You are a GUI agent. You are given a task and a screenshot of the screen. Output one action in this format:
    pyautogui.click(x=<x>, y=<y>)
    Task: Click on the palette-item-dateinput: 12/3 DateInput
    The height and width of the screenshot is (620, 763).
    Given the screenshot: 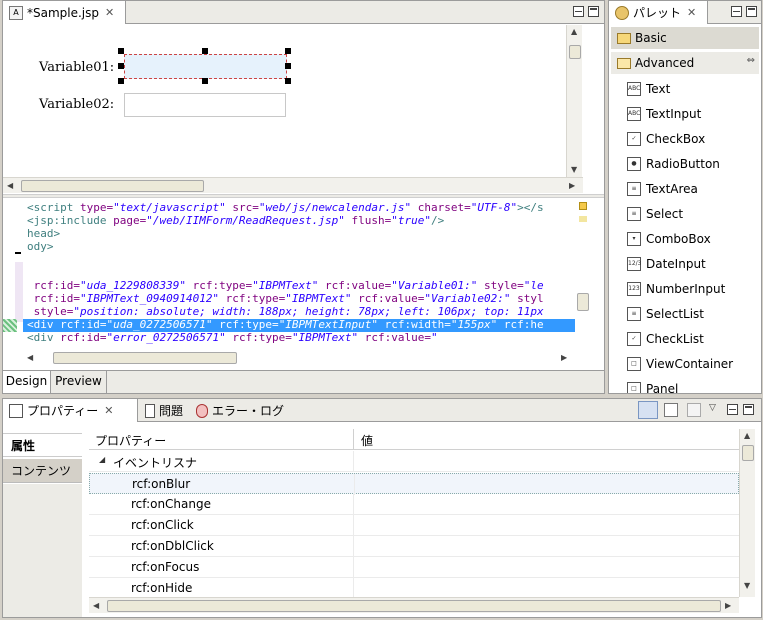 What is the action you would take?
    pyautogui.click(x=685, y=263)
    